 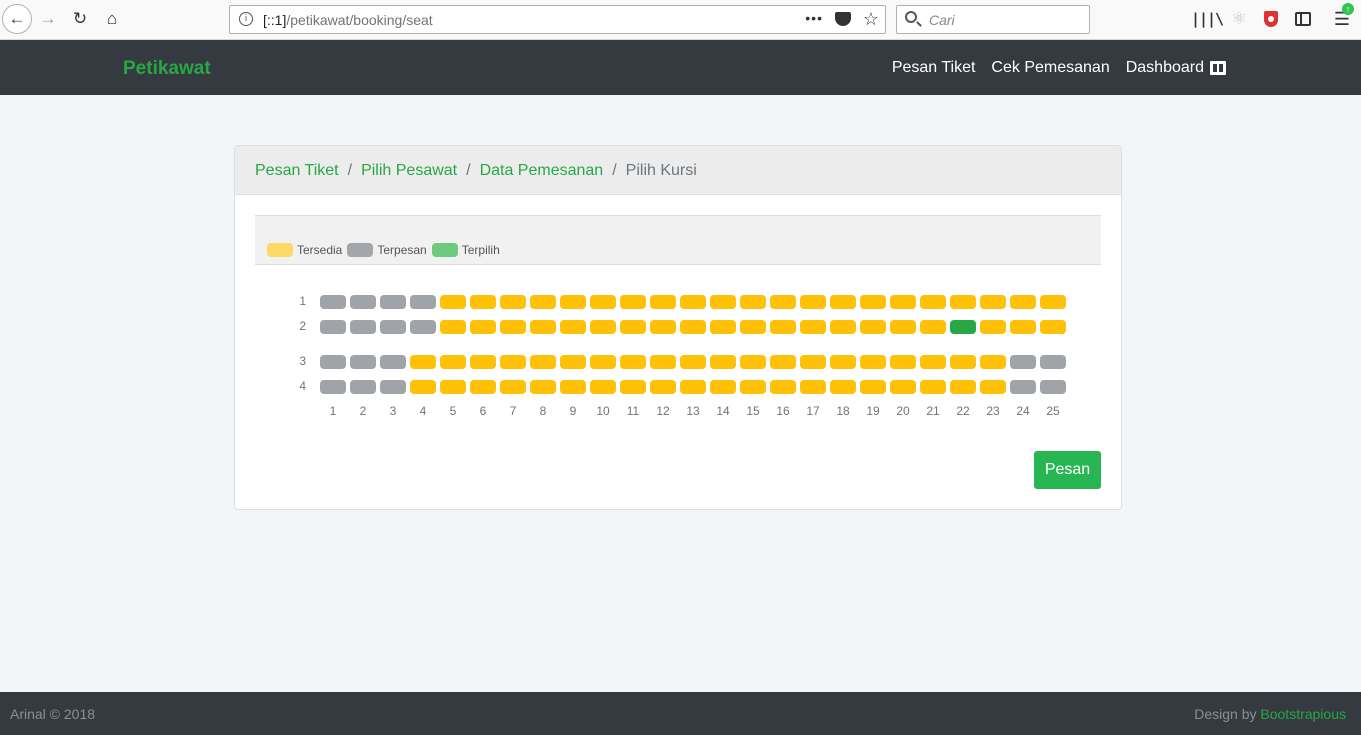 I want to click on back-arrow-icon: ←, so click(x=17, y=19).